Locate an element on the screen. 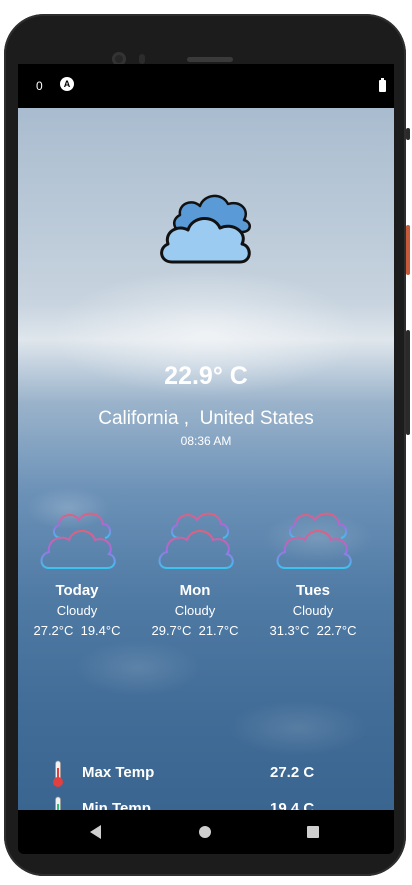 The height and width of the screenshot is (885, 412). detail-row-min-temp: Min Temp 19.4 C is located at coordinates (212, 803).